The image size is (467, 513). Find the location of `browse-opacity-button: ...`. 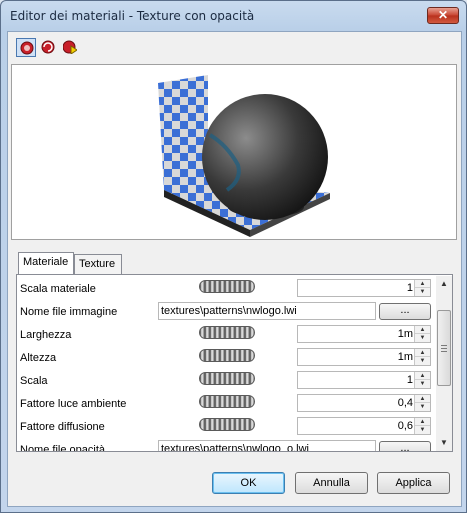

browse-opacity-button: ... is located at coordinates (405, 446).